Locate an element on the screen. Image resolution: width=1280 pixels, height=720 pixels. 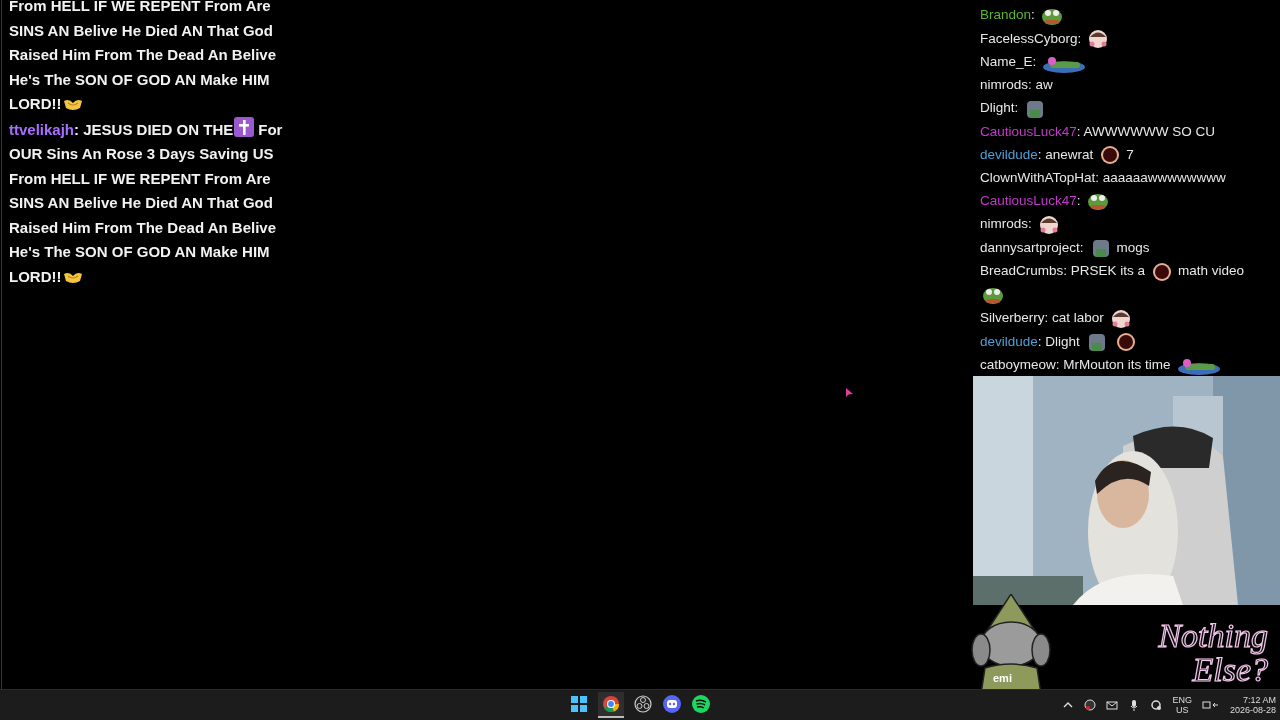
message-text: : aw is located at coordinates (1040, 85).